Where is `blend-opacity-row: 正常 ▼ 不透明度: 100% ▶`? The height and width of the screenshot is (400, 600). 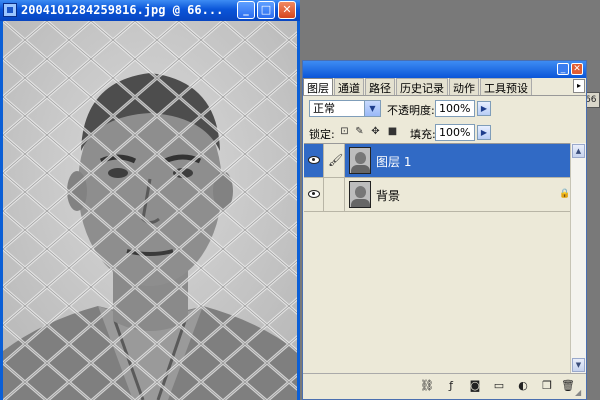
blend-opacity-row: 正常 ▼ 不透明度: 100% ▶ is located at coordinates (444, 108).